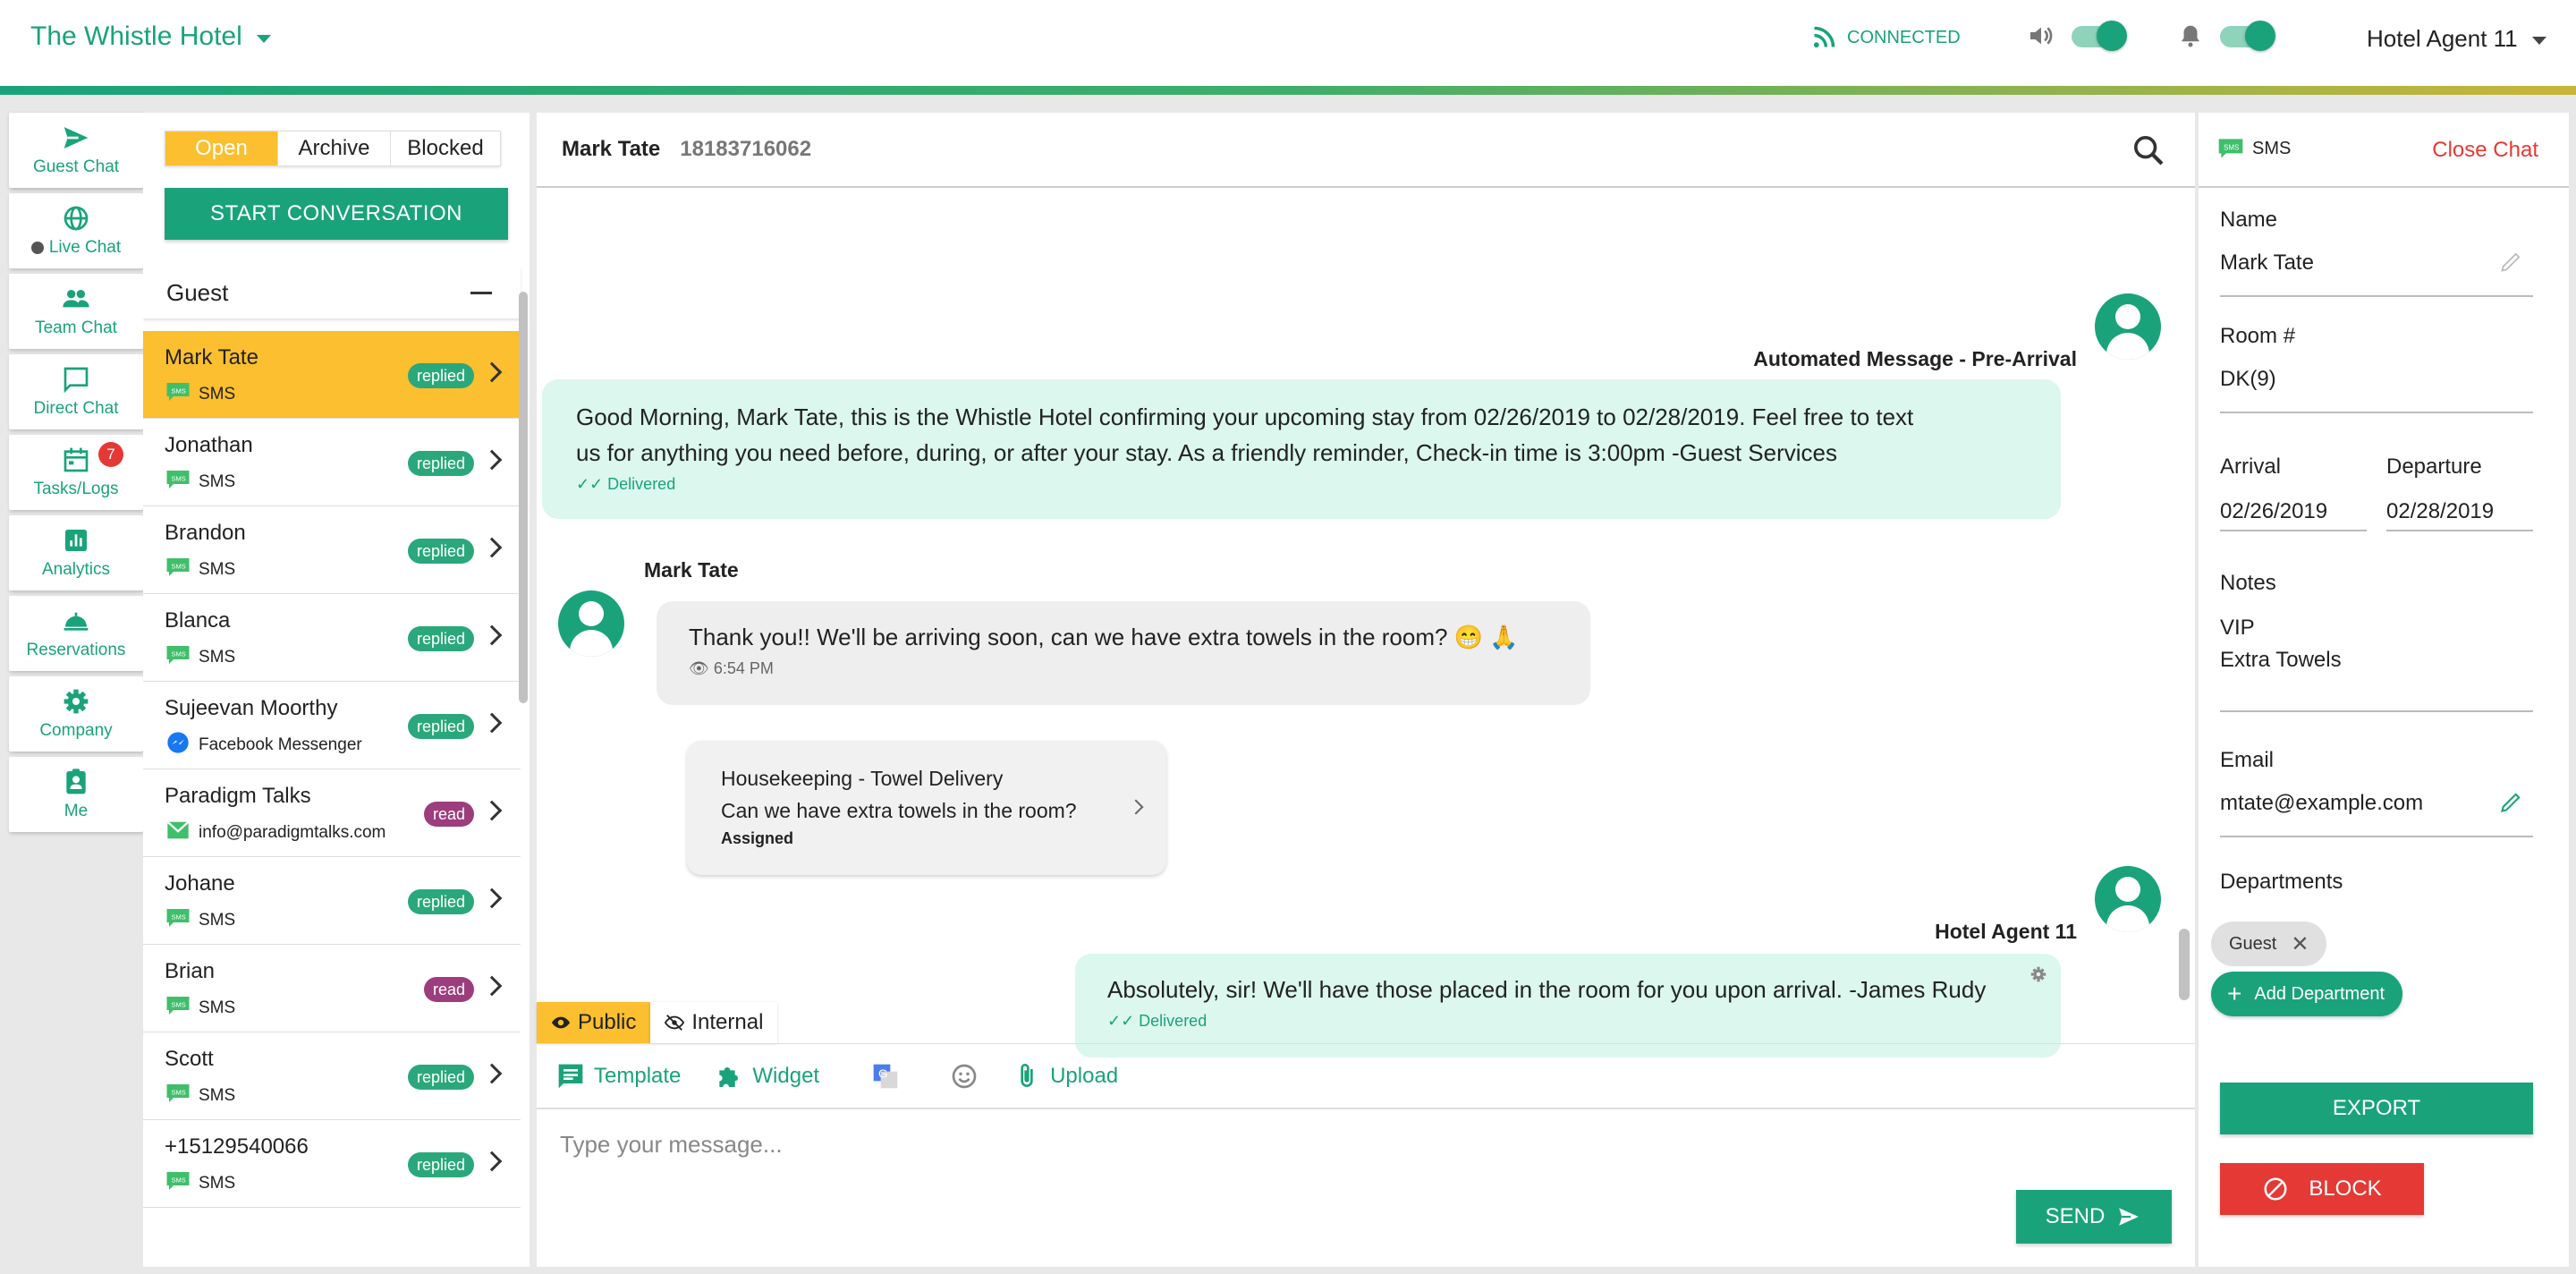  I want to click on name-field: Mark Tate, so click(2267, 263).